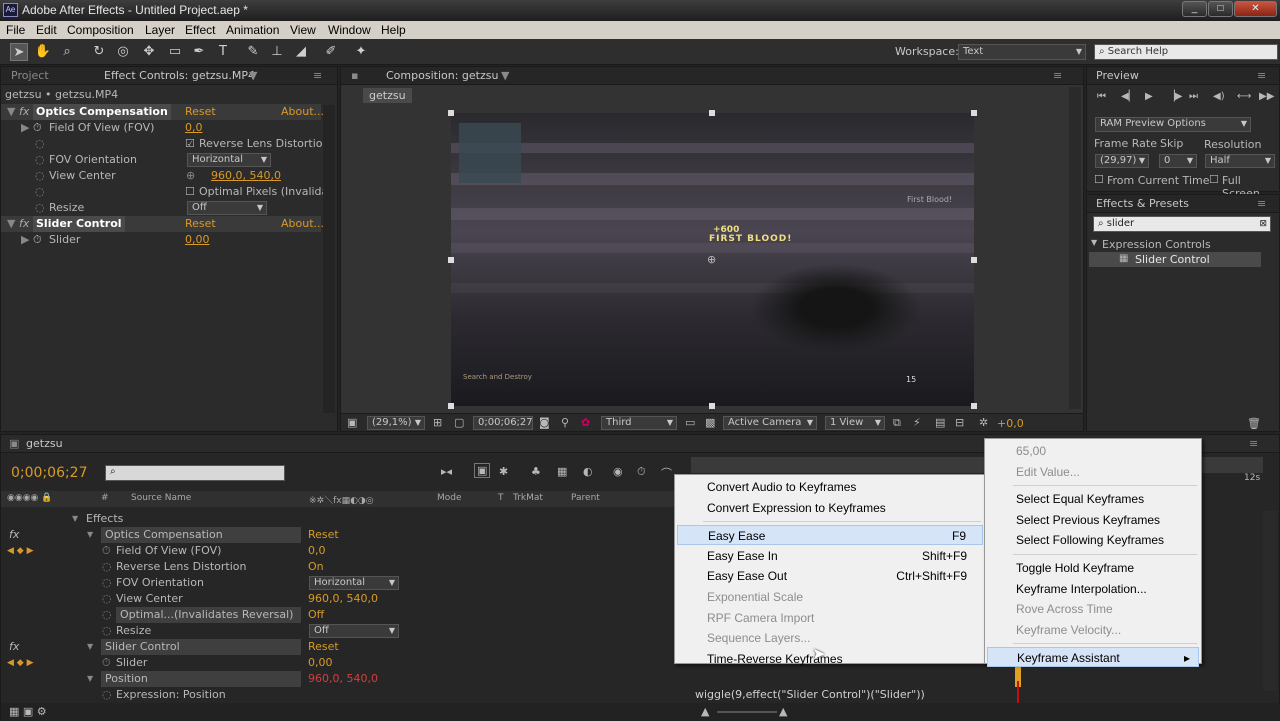 This screenshot has width=1280, height=721. Describe the element at coordinates (346, 551) in the screenshot. I see `timeline-row: ◀ ◆ ▶ ⏱ Field Of View (FOV) 0,0` at that location.